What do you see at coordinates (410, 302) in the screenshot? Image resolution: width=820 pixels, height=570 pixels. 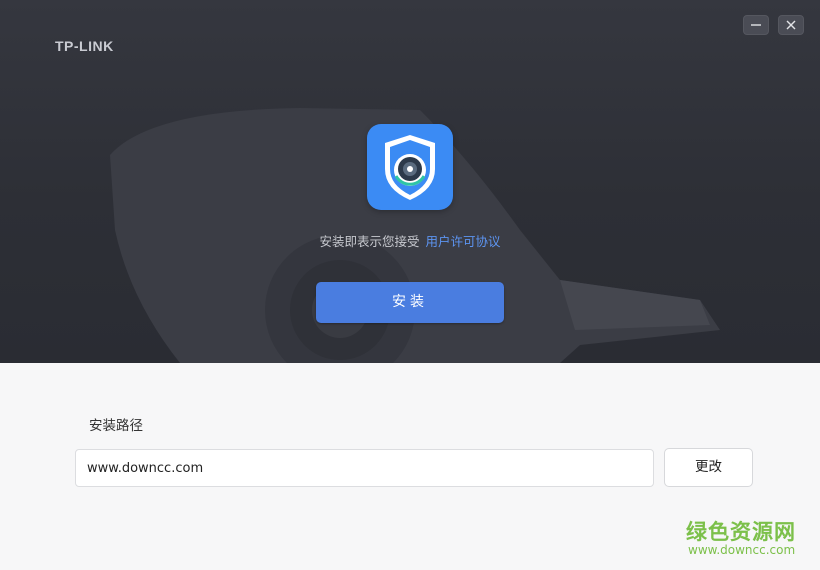 I see `install-button: 安装` at bounding box center [410, 302].